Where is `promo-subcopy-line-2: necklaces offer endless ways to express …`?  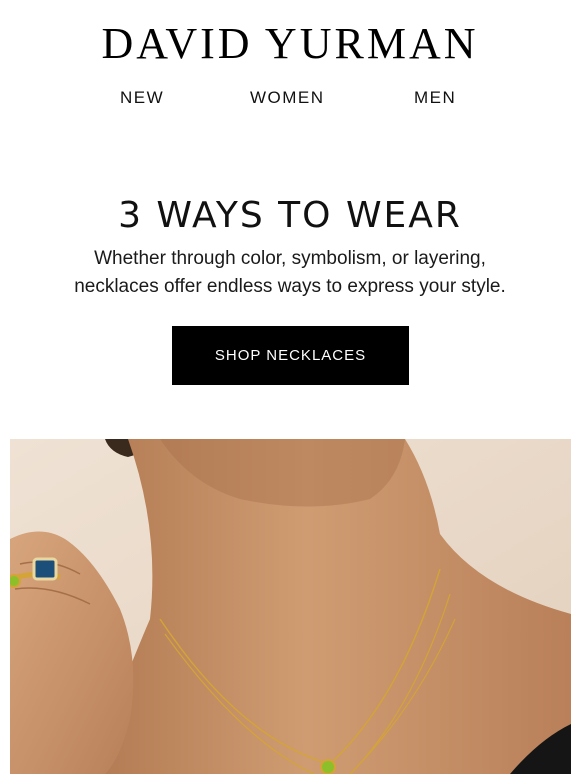
promo-subcopy-line-2: necklaces offer endless ways to express … is located at coordinates (290, 286).